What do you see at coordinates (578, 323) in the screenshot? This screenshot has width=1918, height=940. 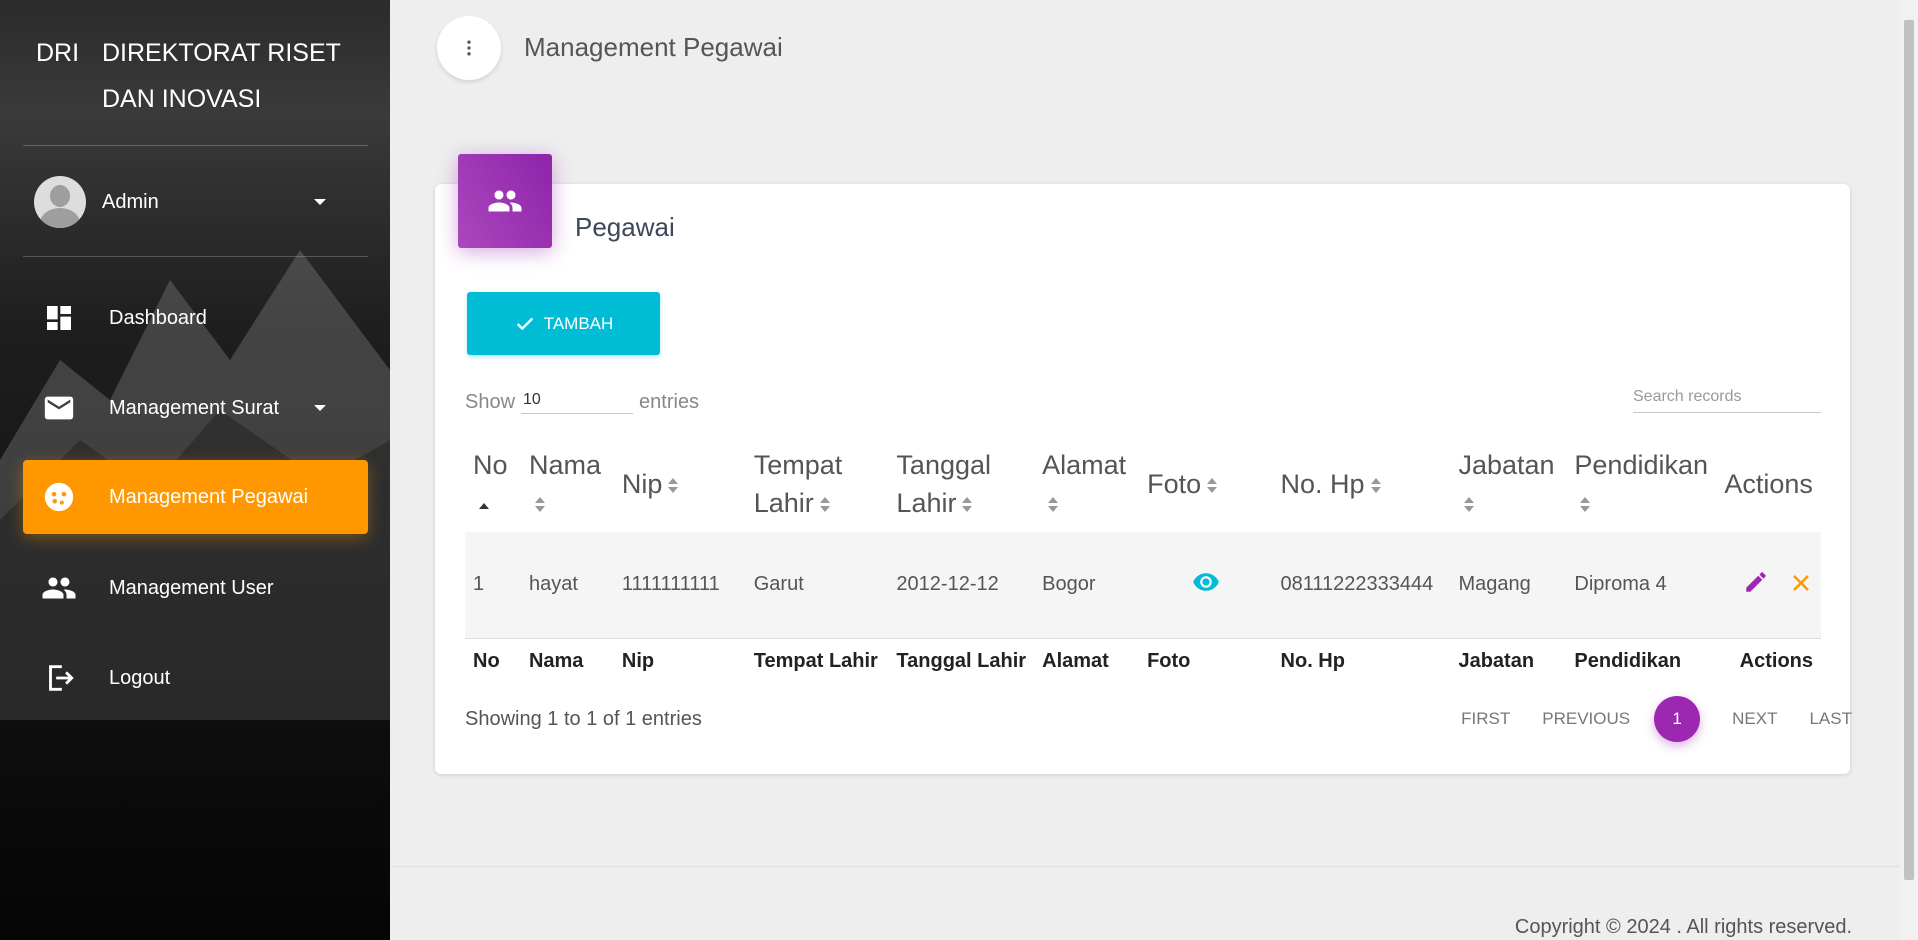 I see `tambah-label: TAMBAH` at bounding box center [578, 323].